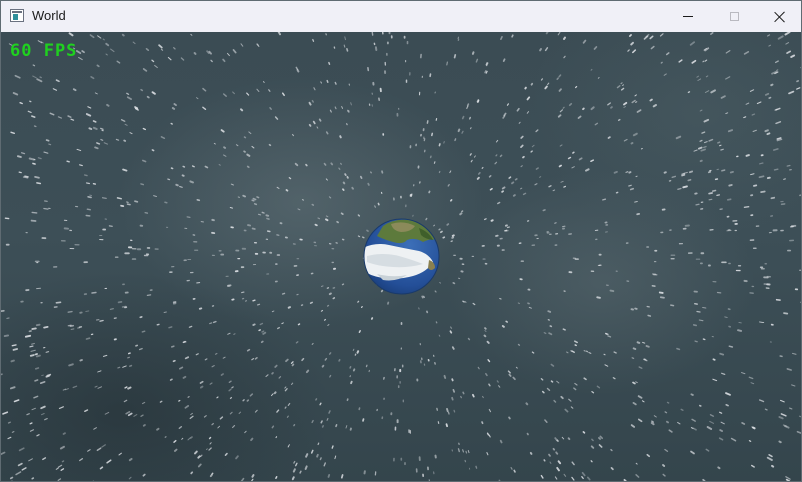  What do you see at coordinates (734, 16) in the screenshot?
I see `maximize-button` at bounding box center [734, 16].